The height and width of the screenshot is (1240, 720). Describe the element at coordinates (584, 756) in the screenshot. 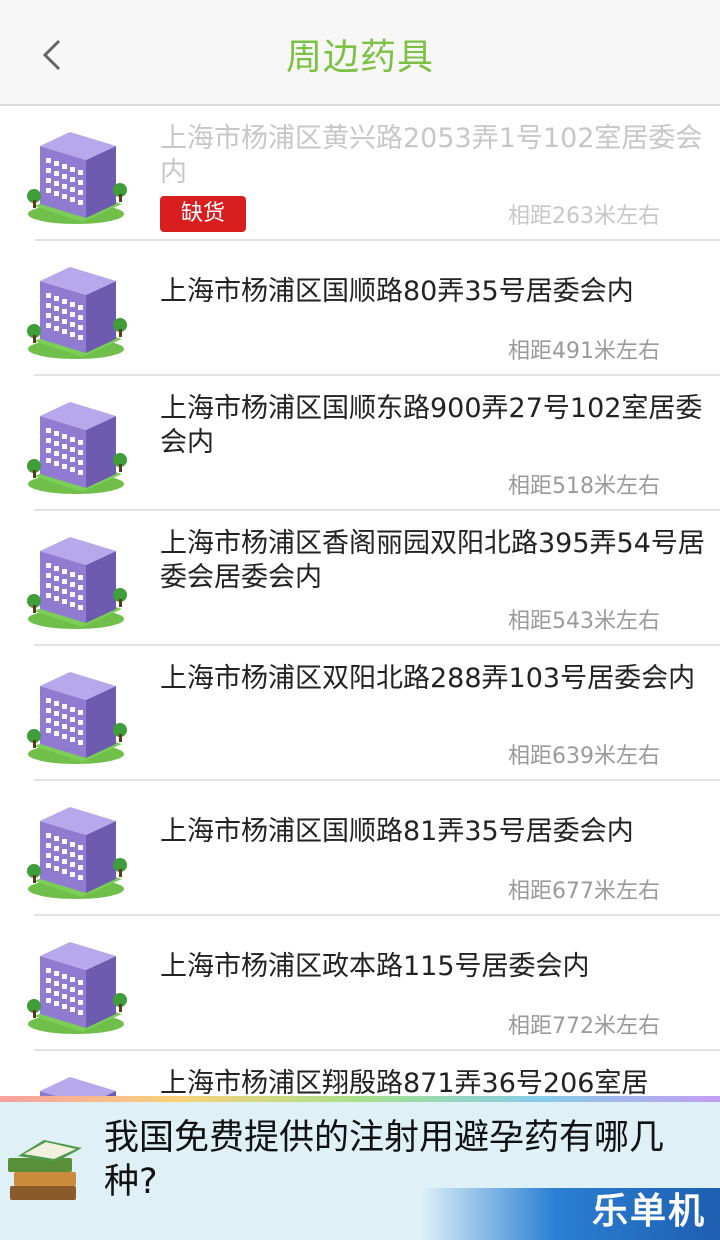

I see `item-distance: 相距639米左右` at that location.